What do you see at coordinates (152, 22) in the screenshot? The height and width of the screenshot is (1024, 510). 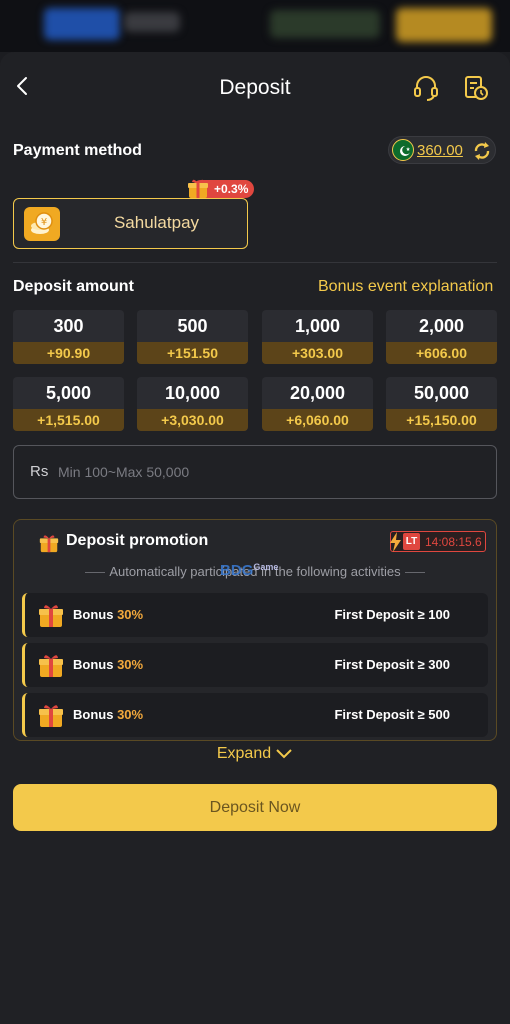 I see `blurred-text` at bounding box center [152, 22].